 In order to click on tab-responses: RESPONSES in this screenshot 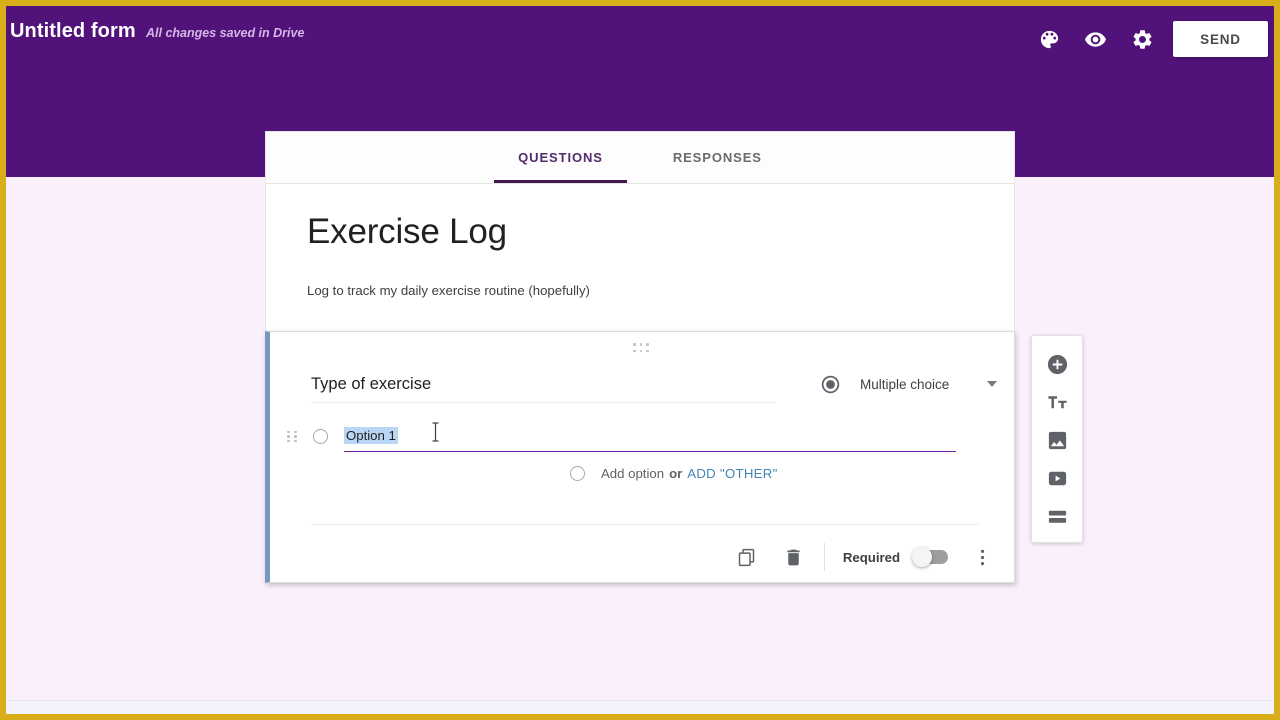, I will do `click(717, 157)`.